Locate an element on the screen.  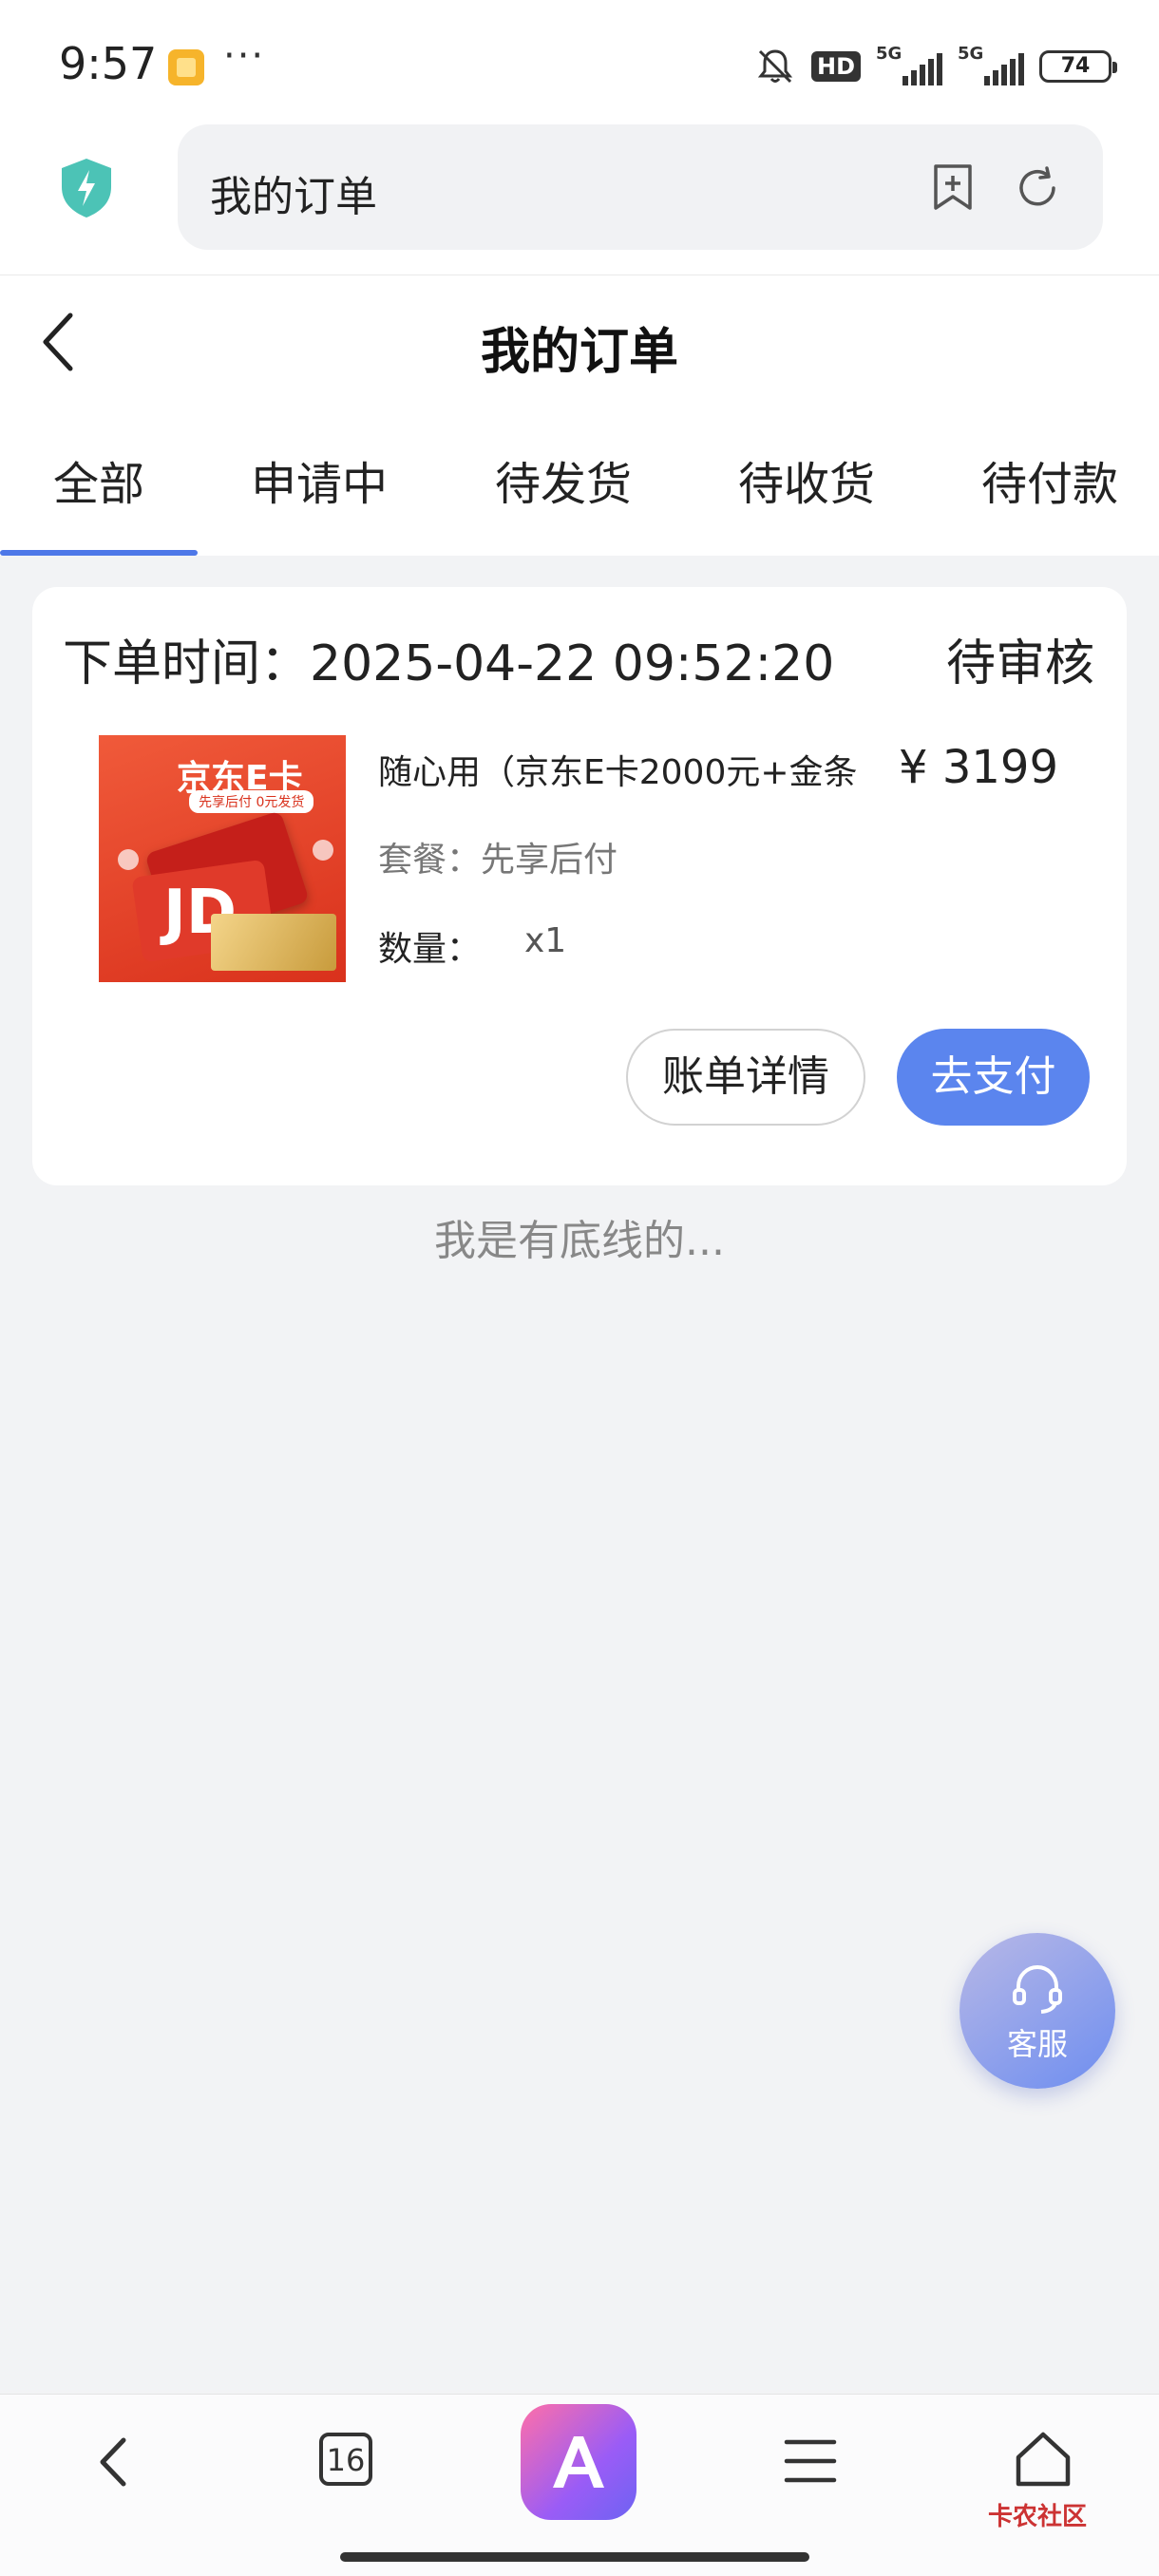
order-tabs: 全部 申请中 待发货 待收货 待付款 is located at coordinates (579, 487).